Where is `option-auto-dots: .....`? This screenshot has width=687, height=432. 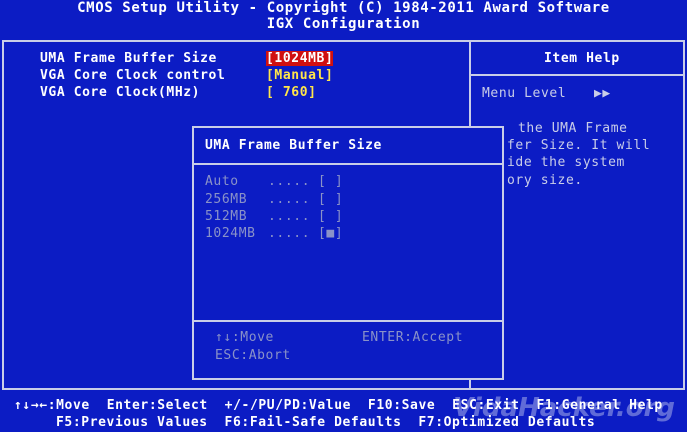
option-auto-dots: ..... is located at coordinates (289, 181).